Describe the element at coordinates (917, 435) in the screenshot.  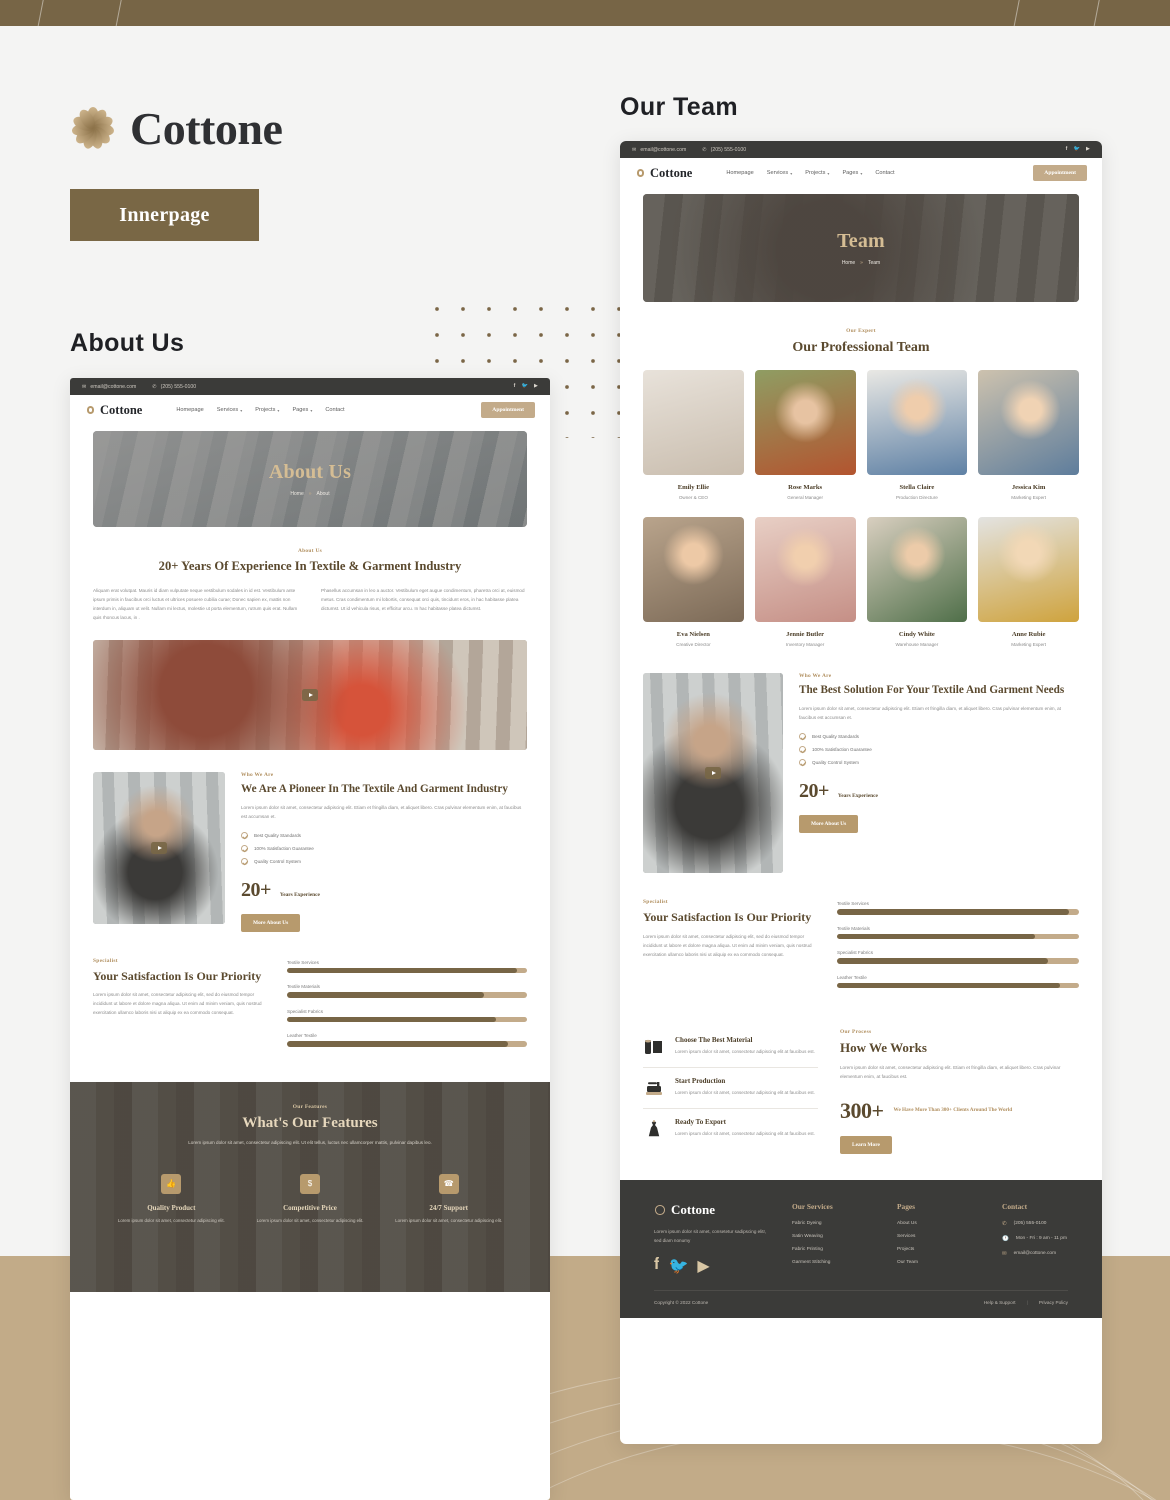
I see `team-member-card: Stella Claire Production Directure` at that location.